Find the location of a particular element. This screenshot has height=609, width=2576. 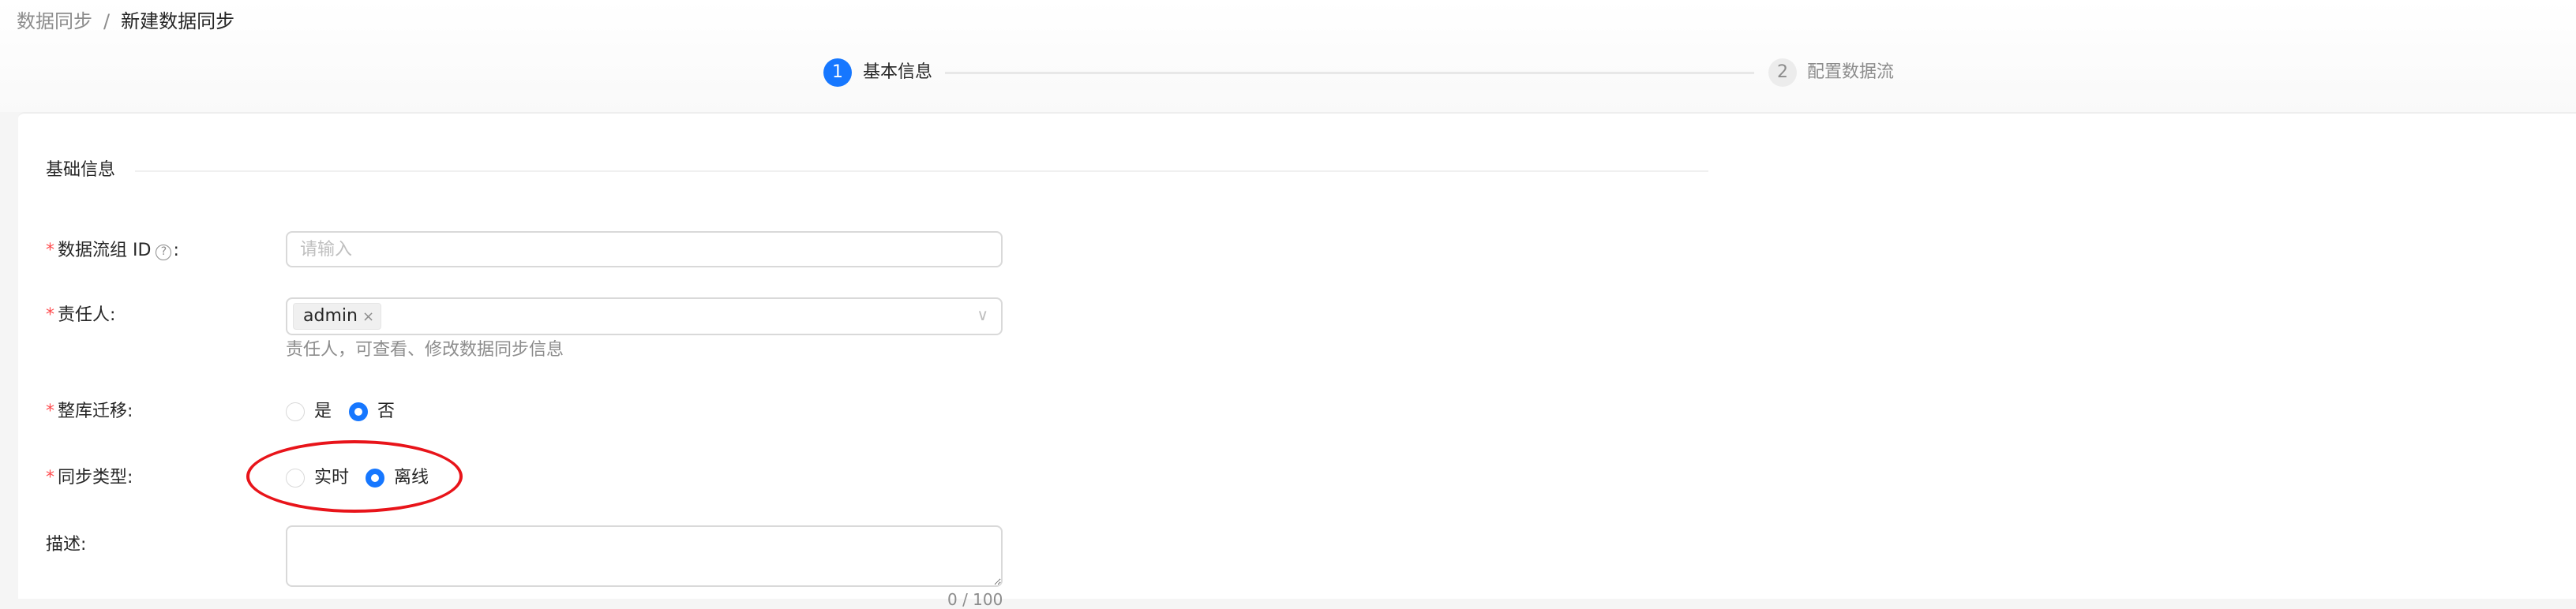

owner-tag: admin × is located at coordinates (337, 316).